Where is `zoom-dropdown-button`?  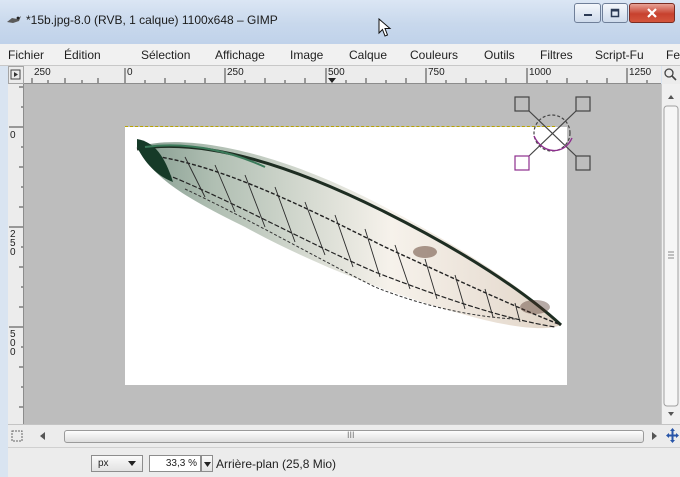 zoom-dropdown-button is located at coordinates (207, 463).